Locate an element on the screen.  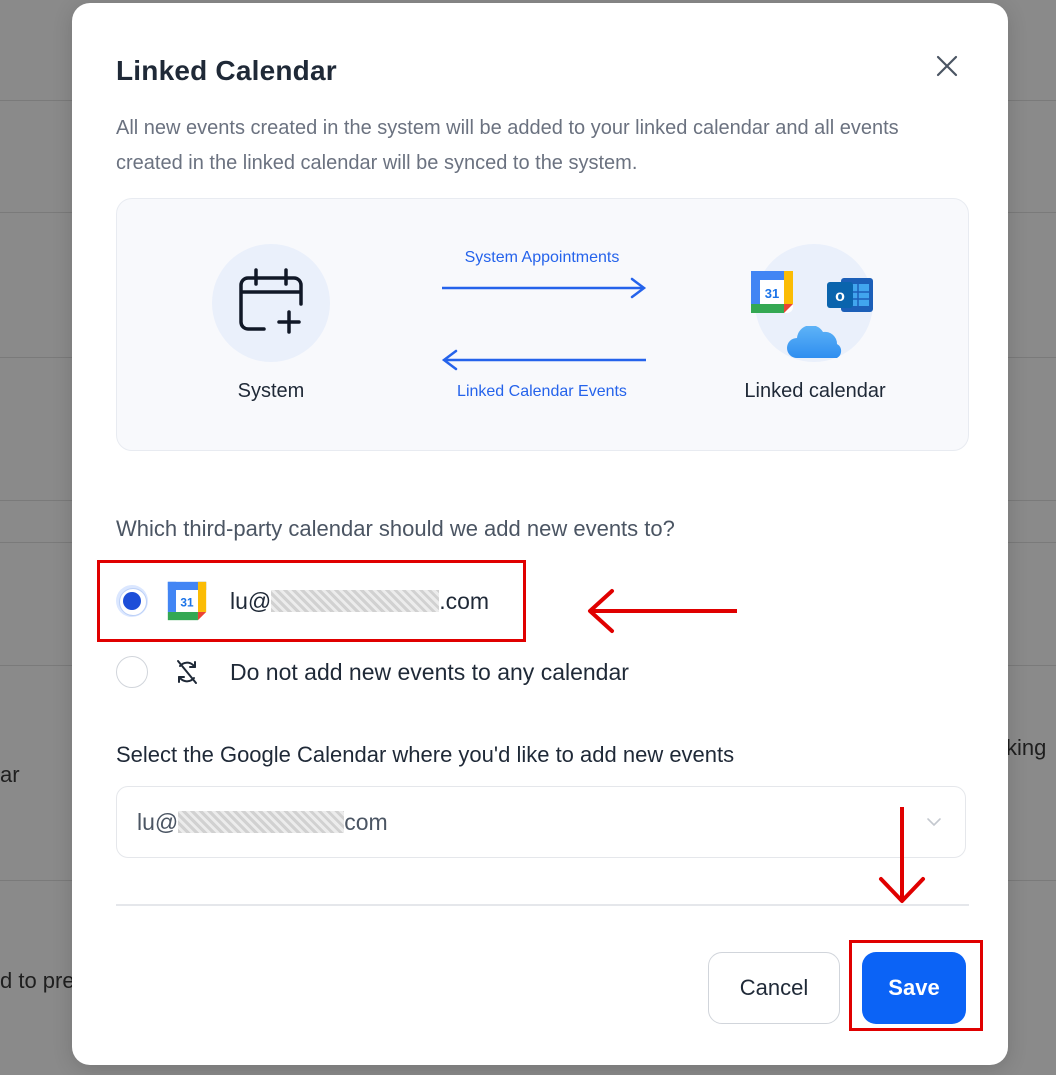
system-label: System is located at coordinates (271, 391).